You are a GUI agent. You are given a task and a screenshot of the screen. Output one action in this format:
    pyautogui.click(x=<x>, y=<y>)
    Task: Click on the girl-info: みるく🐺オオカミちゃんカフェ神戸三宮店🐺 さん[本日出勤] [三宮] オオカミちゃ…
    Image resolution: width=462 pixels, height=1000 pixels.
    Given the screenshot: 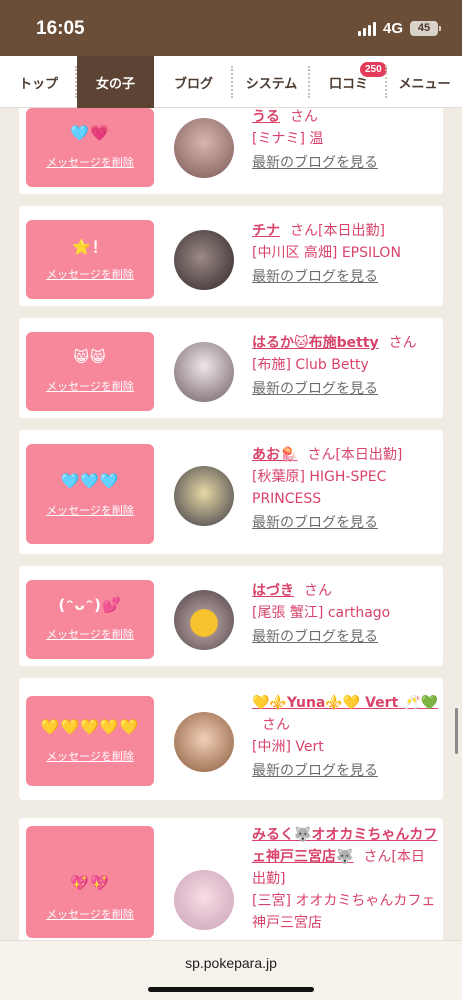 What is the action you would take?
    pyautogui.click(x=345, y=879)
    